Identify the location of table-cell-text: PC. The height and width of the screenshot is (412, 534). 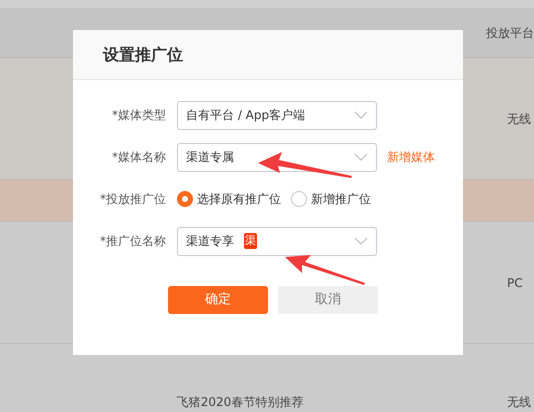
(515, 283).